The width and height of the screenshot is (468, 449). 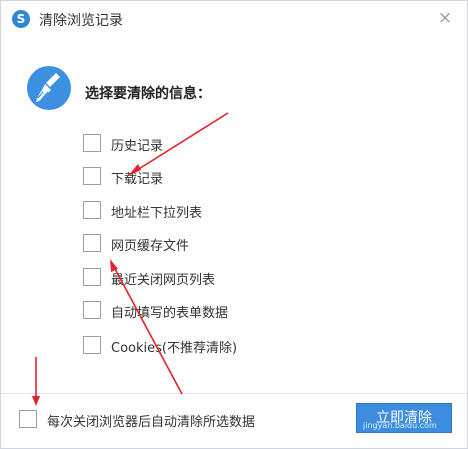 What do you see at coordinates (28, 419) in the screenshot?
I see `auto-clear-checkbox` at bounding box center [28, 419].